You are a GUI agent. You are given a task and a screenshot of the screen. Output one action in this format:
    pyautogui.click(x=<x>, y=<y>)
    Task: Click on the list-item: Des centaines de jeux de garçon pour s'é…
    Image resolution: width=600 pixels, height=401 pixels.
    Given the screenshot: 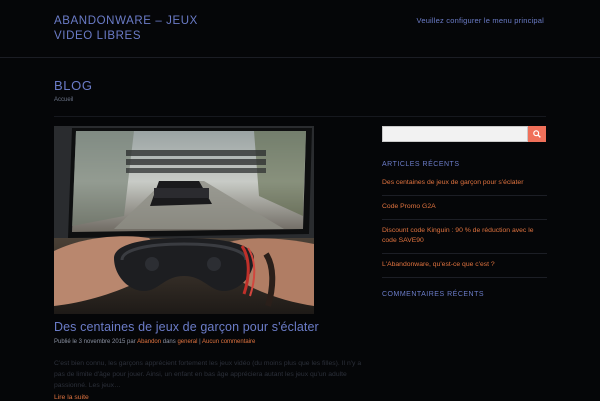 What is the action you would take?
    pyautogui.click(x=464, y=184)
    